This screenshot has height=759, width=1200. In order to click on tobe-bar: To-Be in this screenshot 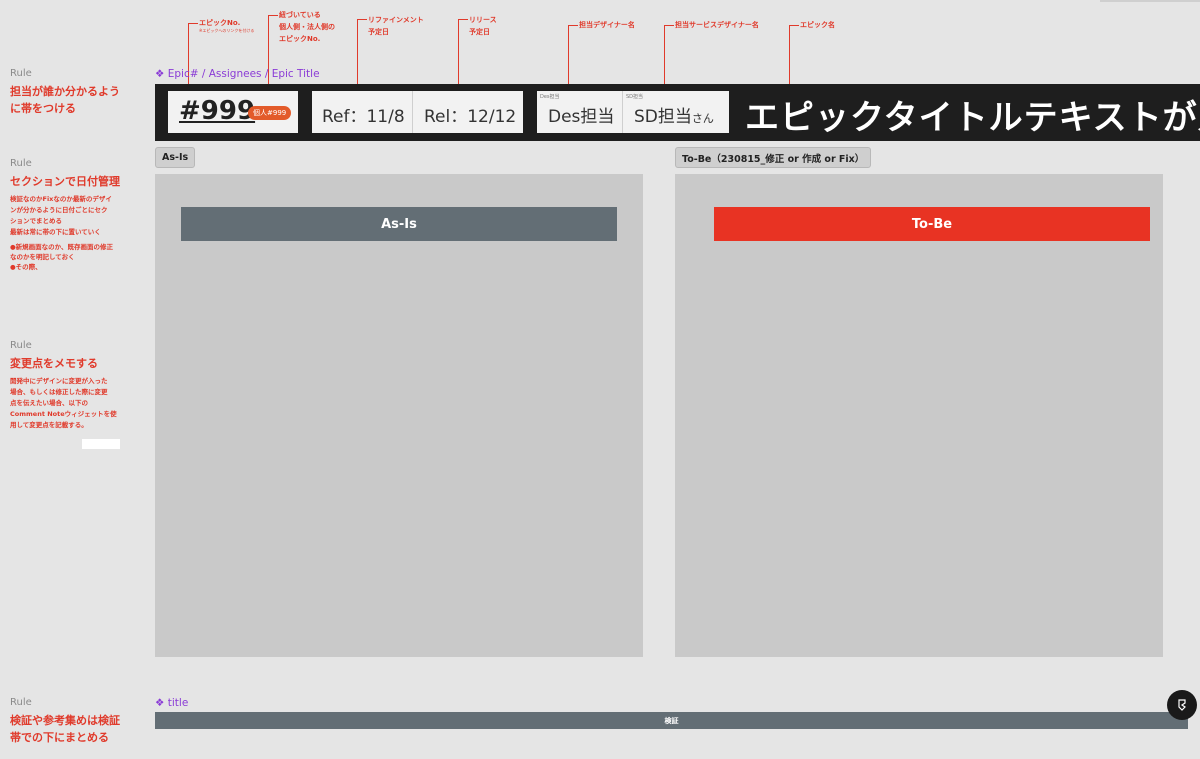, I will do `click(932, 224)`.